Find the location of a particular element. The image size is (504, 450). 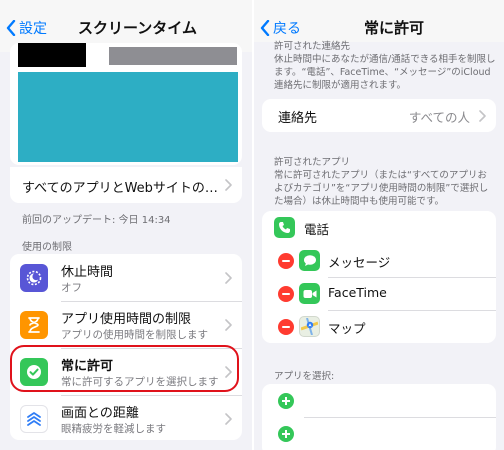

nav-bar: 戻る 常に許可 is located at coordinates (379, 21).